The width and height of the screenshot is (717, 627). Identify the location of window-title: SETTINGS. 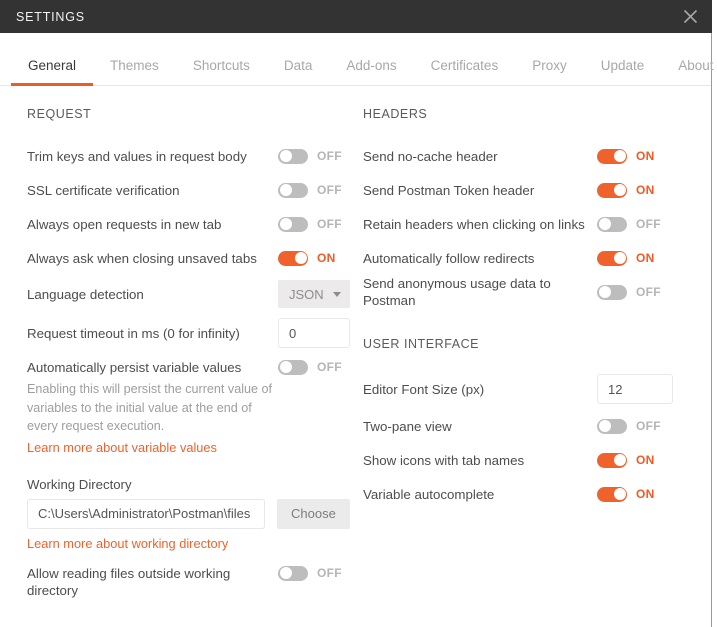
(50, 16).